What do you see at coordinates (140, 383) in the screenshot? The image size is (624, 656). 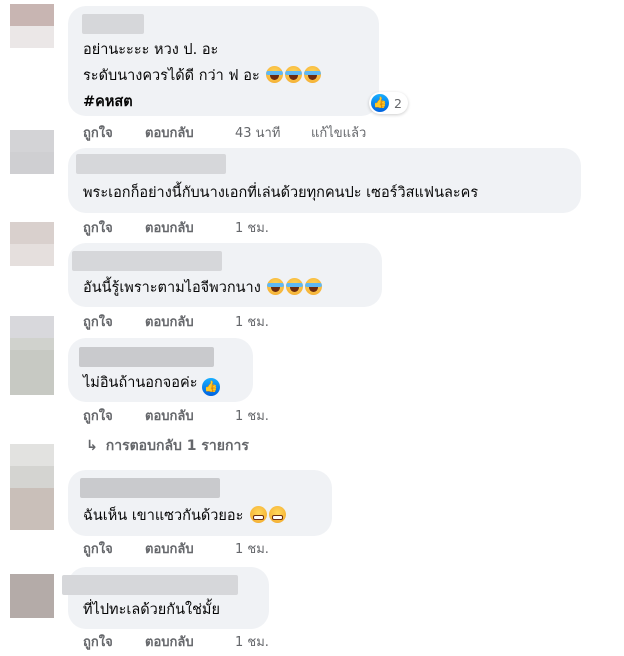 I see `comment-line: ไม่อินถ้านอกจอค่ะ` at bounding box center [140, 383].